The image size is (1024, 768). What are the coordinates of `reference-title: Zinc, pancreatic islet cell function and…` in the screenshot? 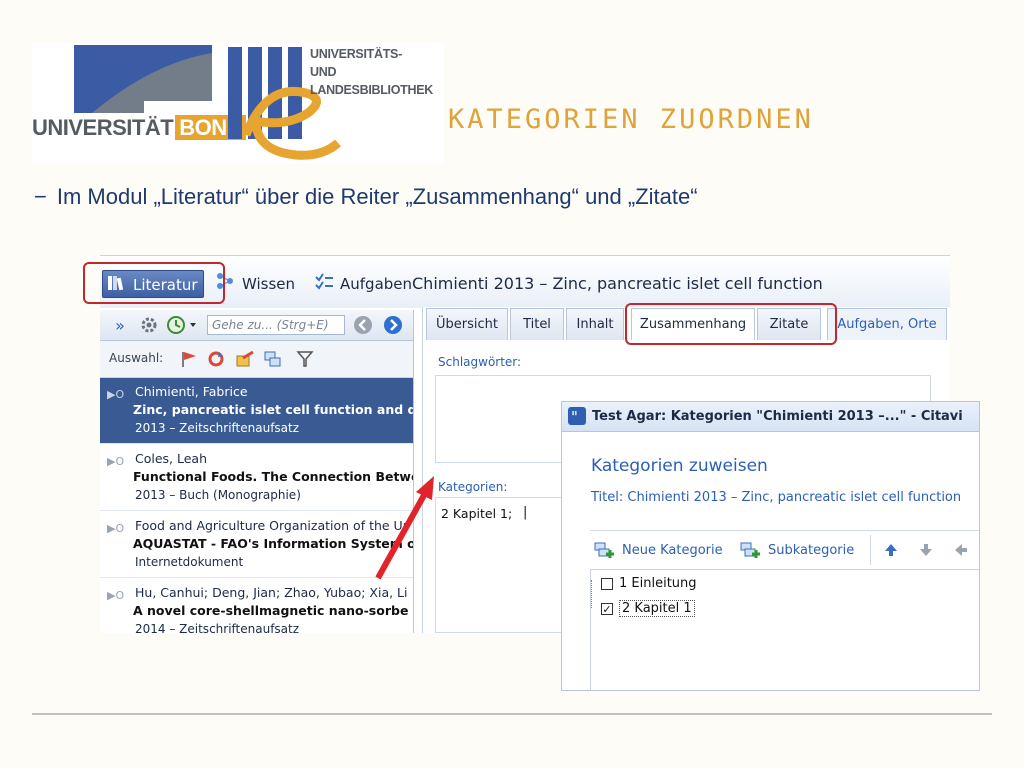 It's located at (273, 409).